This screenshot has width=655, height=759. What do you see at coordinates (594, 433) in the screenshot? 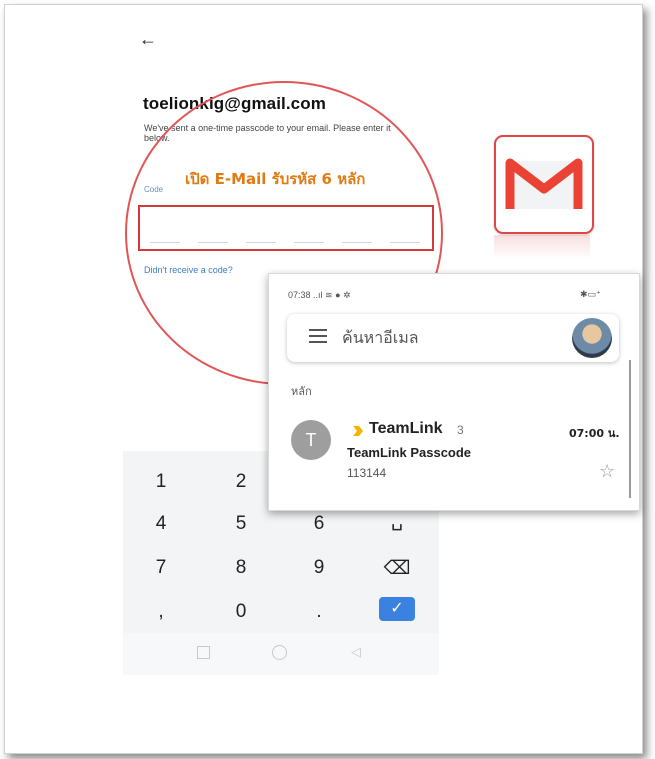
I see `message-time: 07:00 น.` at bounding box center [594, 433].